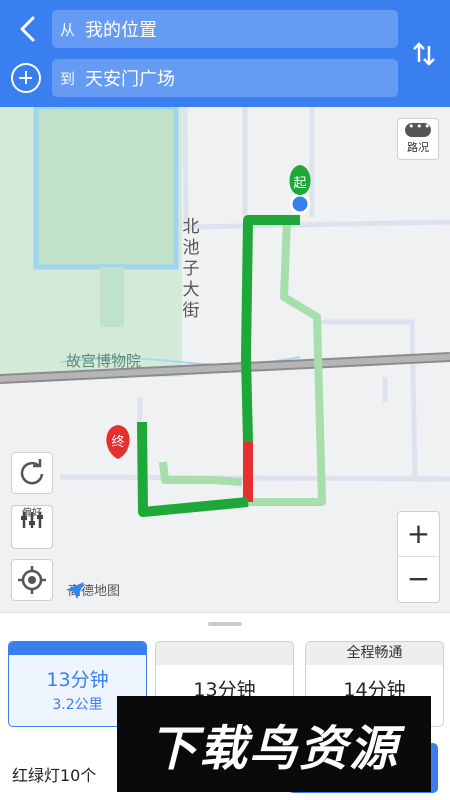 Image resolution: width=450 pixels, height=800 pixels. What do you see at coordinates (92, 589) in the screenshot?
I see `amap-logo: 高德地图` at bounding box center [92, 589].